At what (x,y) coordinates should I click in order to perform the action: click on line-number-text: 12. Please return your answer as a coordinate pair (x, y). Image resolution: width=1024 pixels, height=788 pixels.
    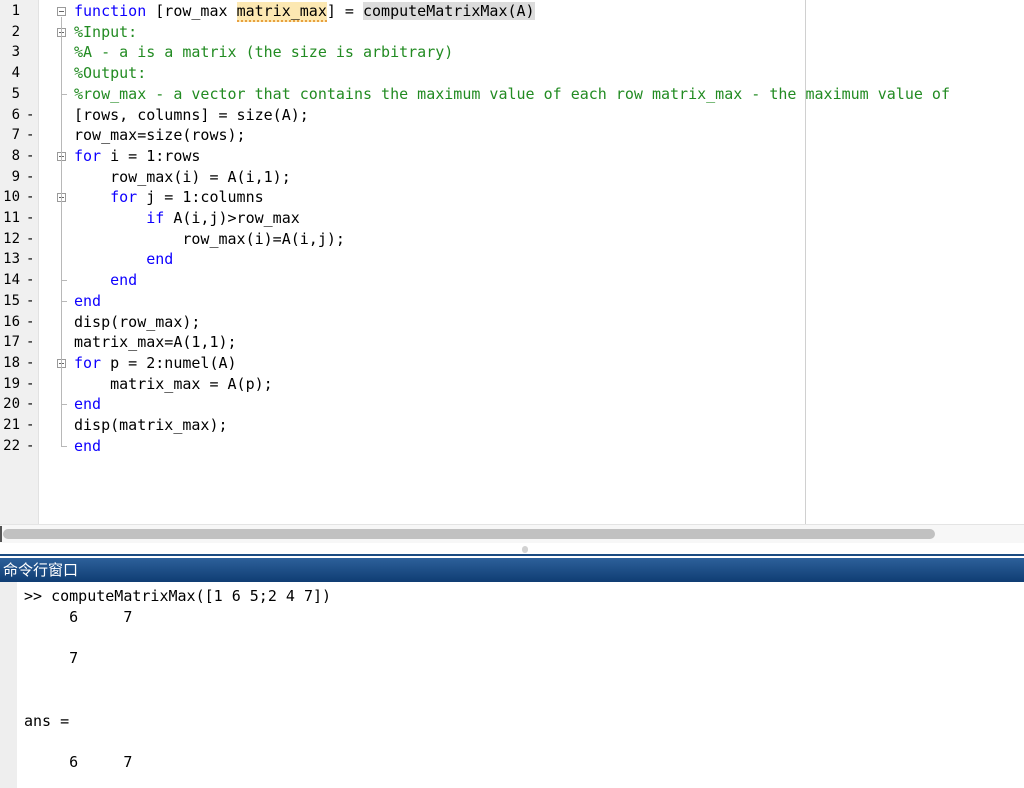
    Looking at the image, I should click on (11, 238).